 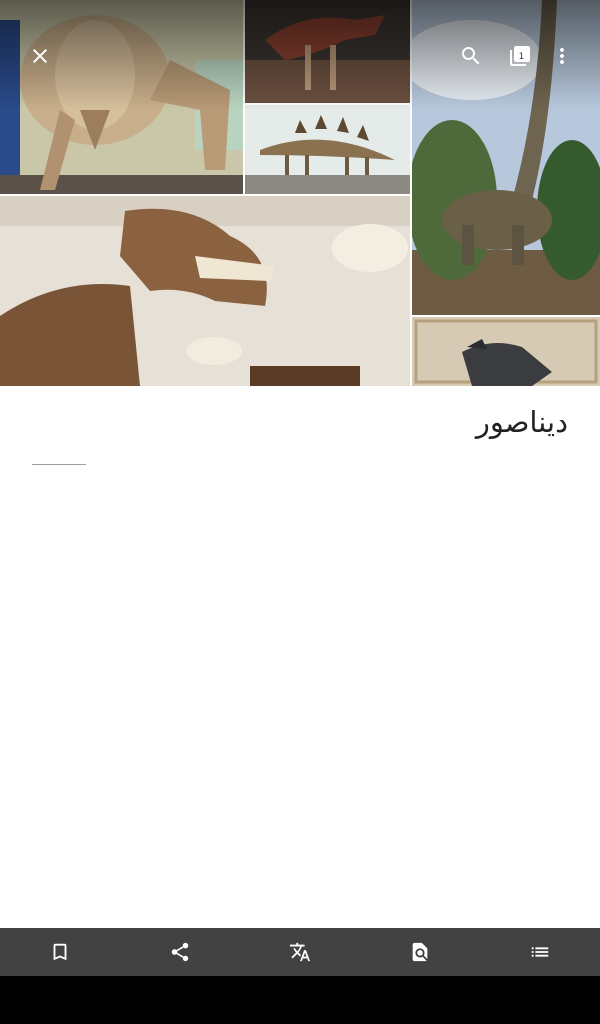 I want to click on system-navigation-bar, so click(x=300, y=1000).